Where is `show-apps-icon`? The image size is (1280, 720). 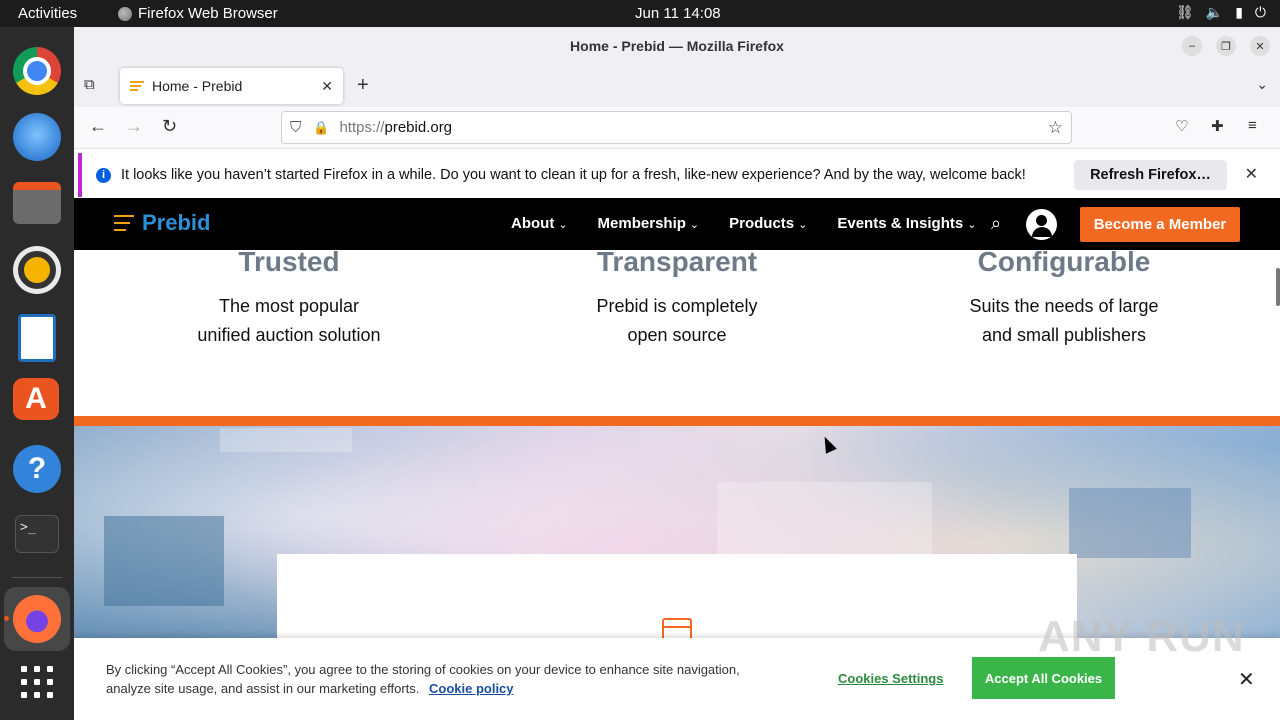 show-apps-icon is located at coordinates (37, 682).